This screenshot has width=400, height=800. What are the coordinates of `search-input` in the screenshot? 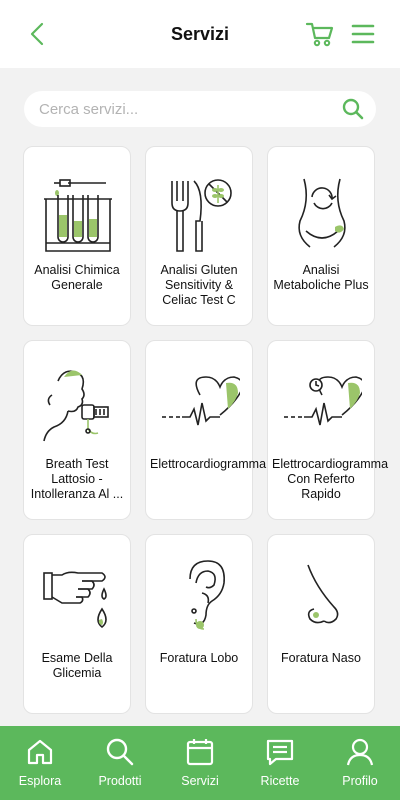 It's located at (182, 109).